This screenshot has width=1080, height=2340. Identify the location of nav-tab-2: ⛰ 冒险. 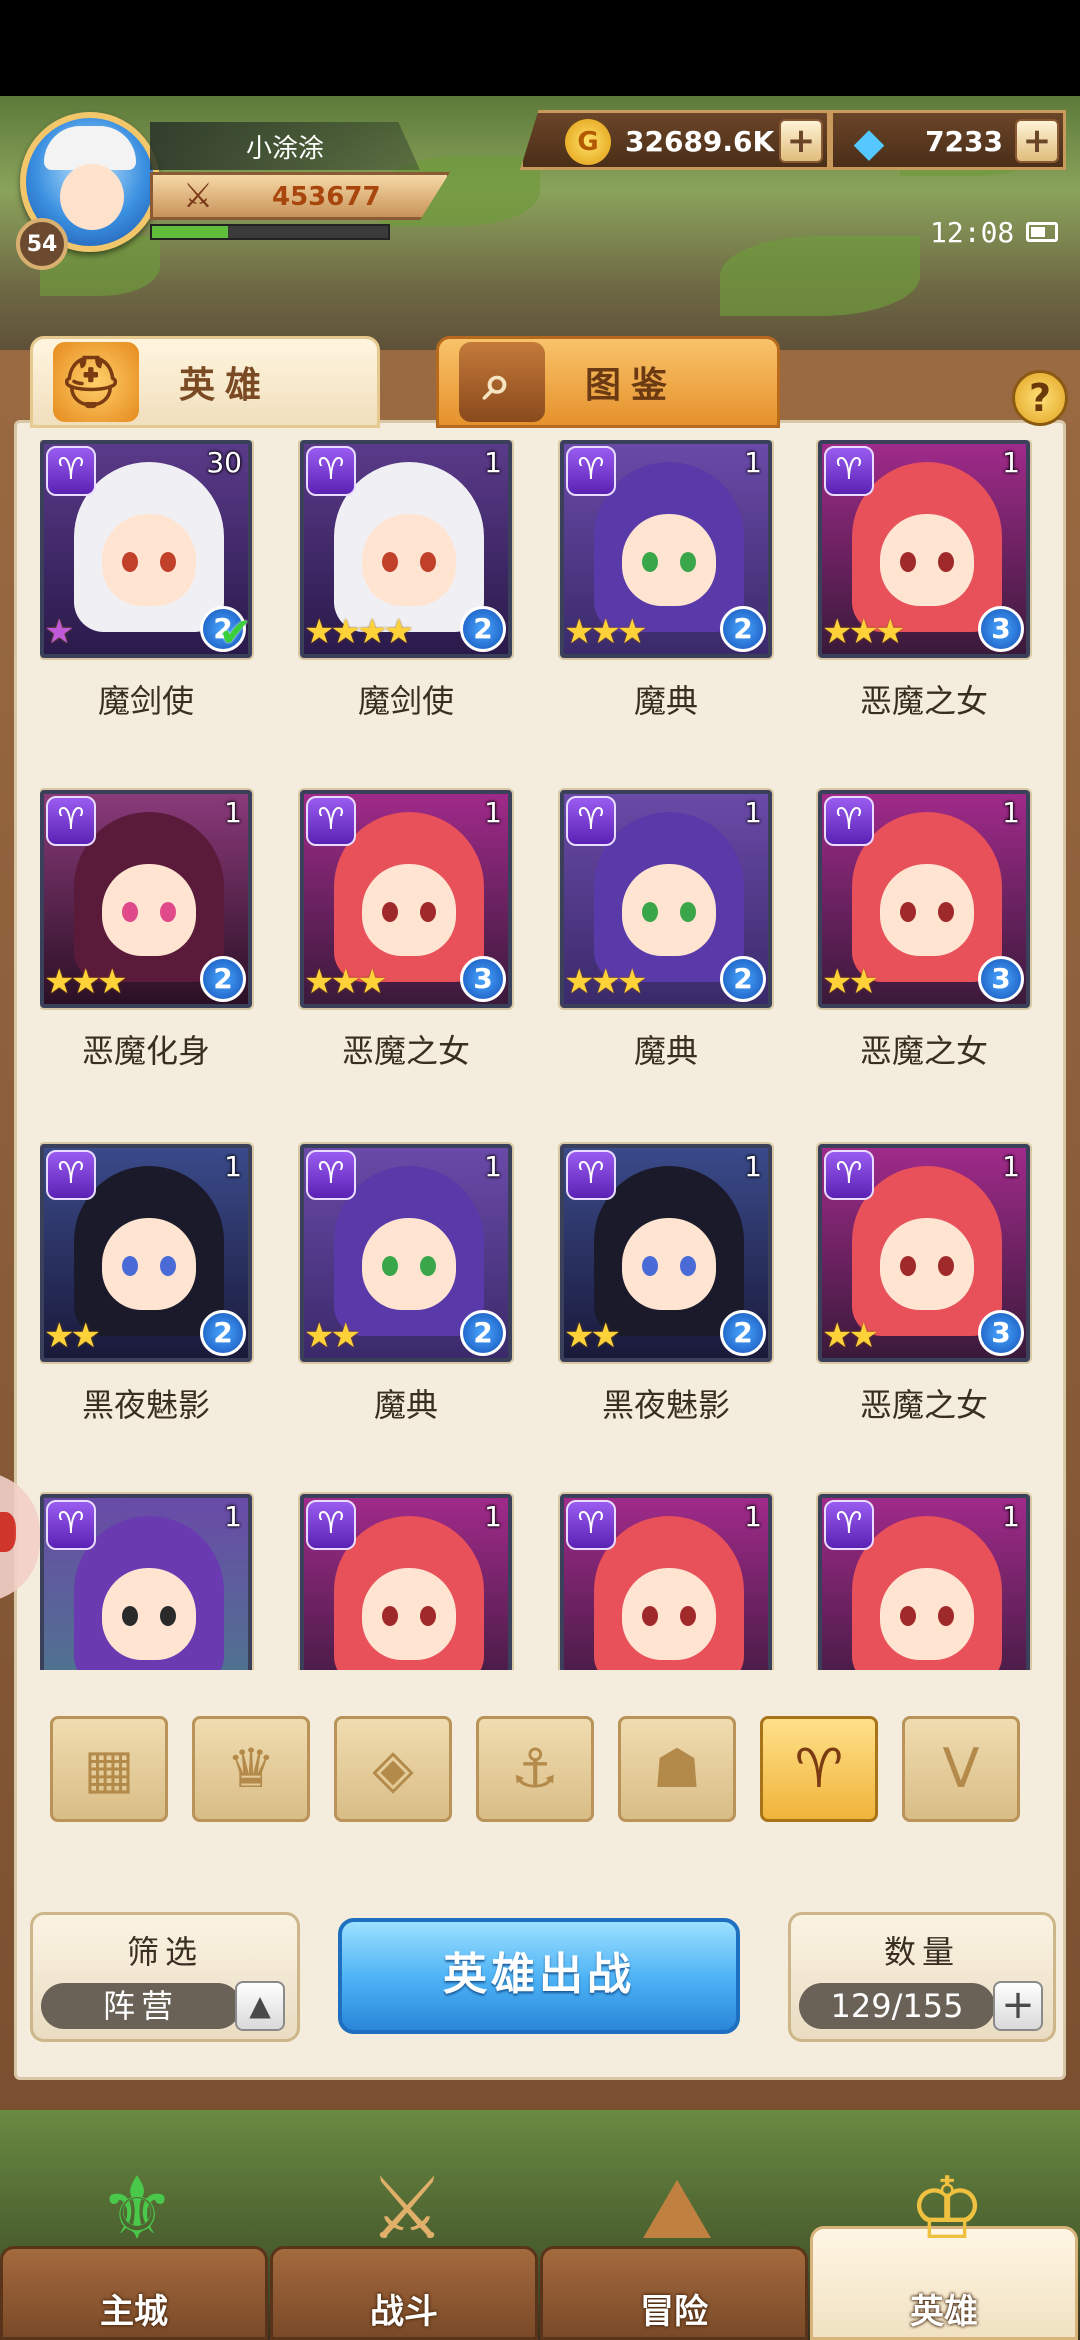
(674, 2249).